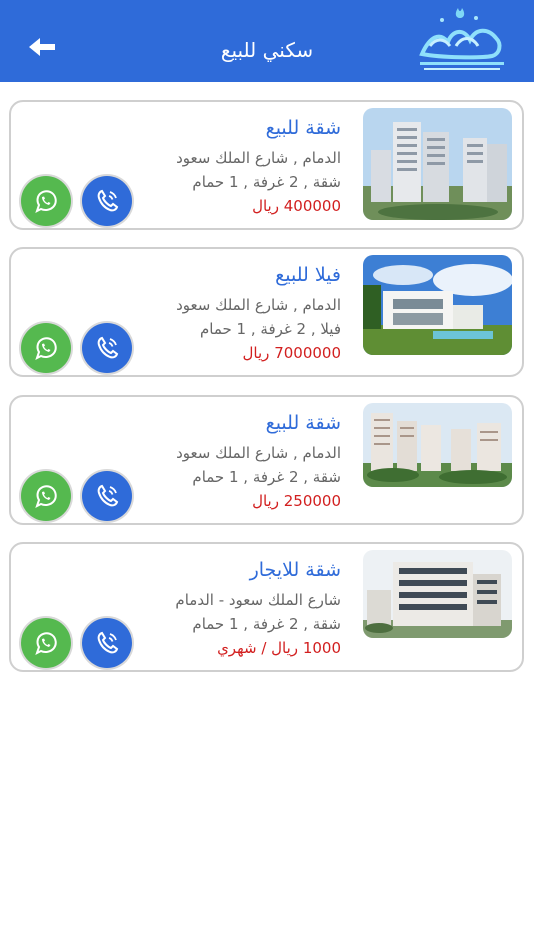 The width and height of the screenshot is (534, 950). I want to click on listing-title: شقة للايجار, so click(191, 570).